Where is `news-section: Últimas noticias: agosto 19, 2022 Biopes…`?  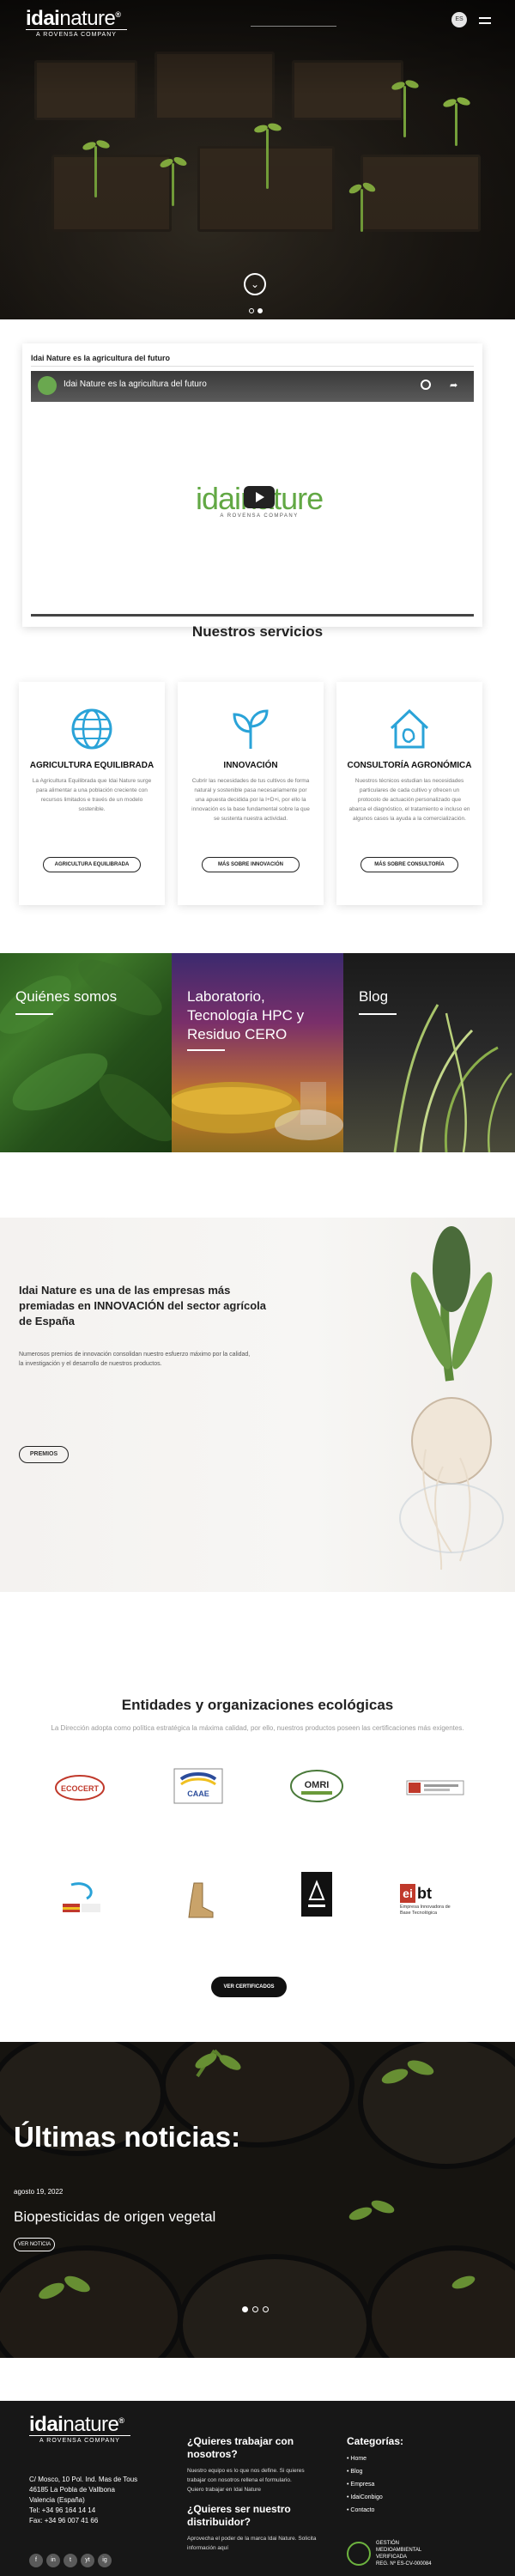
news-section: Últimas noticias: agosto 19, 2022 Biopes… is located at coordinates (257, 2200).